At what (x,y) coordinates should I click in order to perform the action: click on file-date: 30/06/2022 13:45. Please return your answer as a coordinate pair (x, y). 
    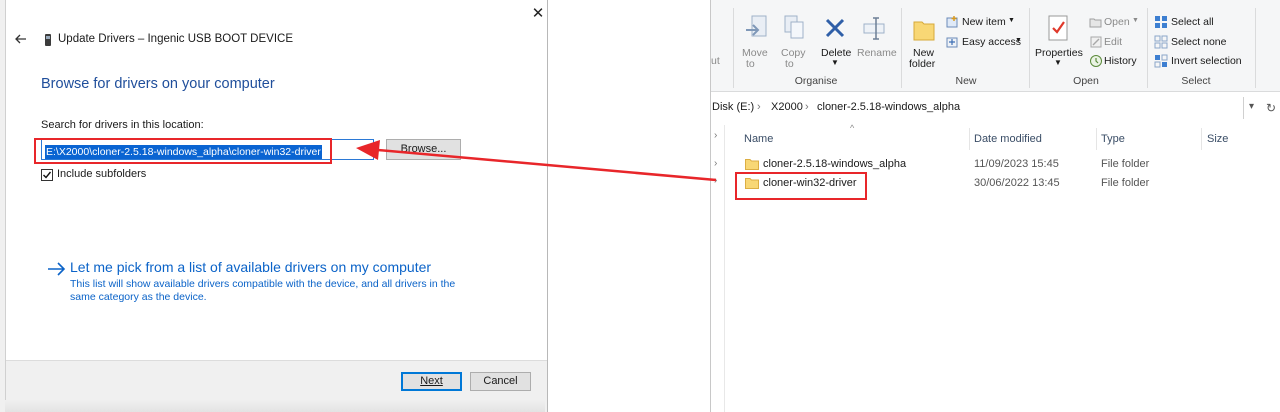
    Looking at the image, I should click on (1017, 183).